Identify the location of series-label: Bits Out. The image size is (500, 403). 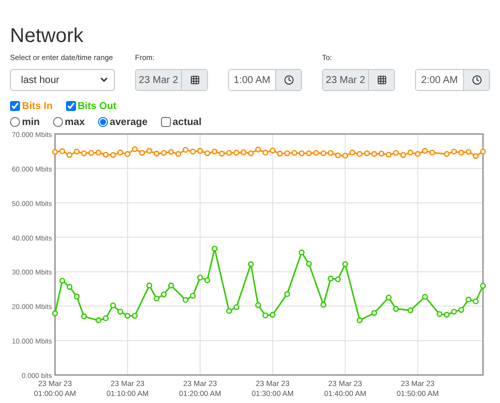
(97, 106).